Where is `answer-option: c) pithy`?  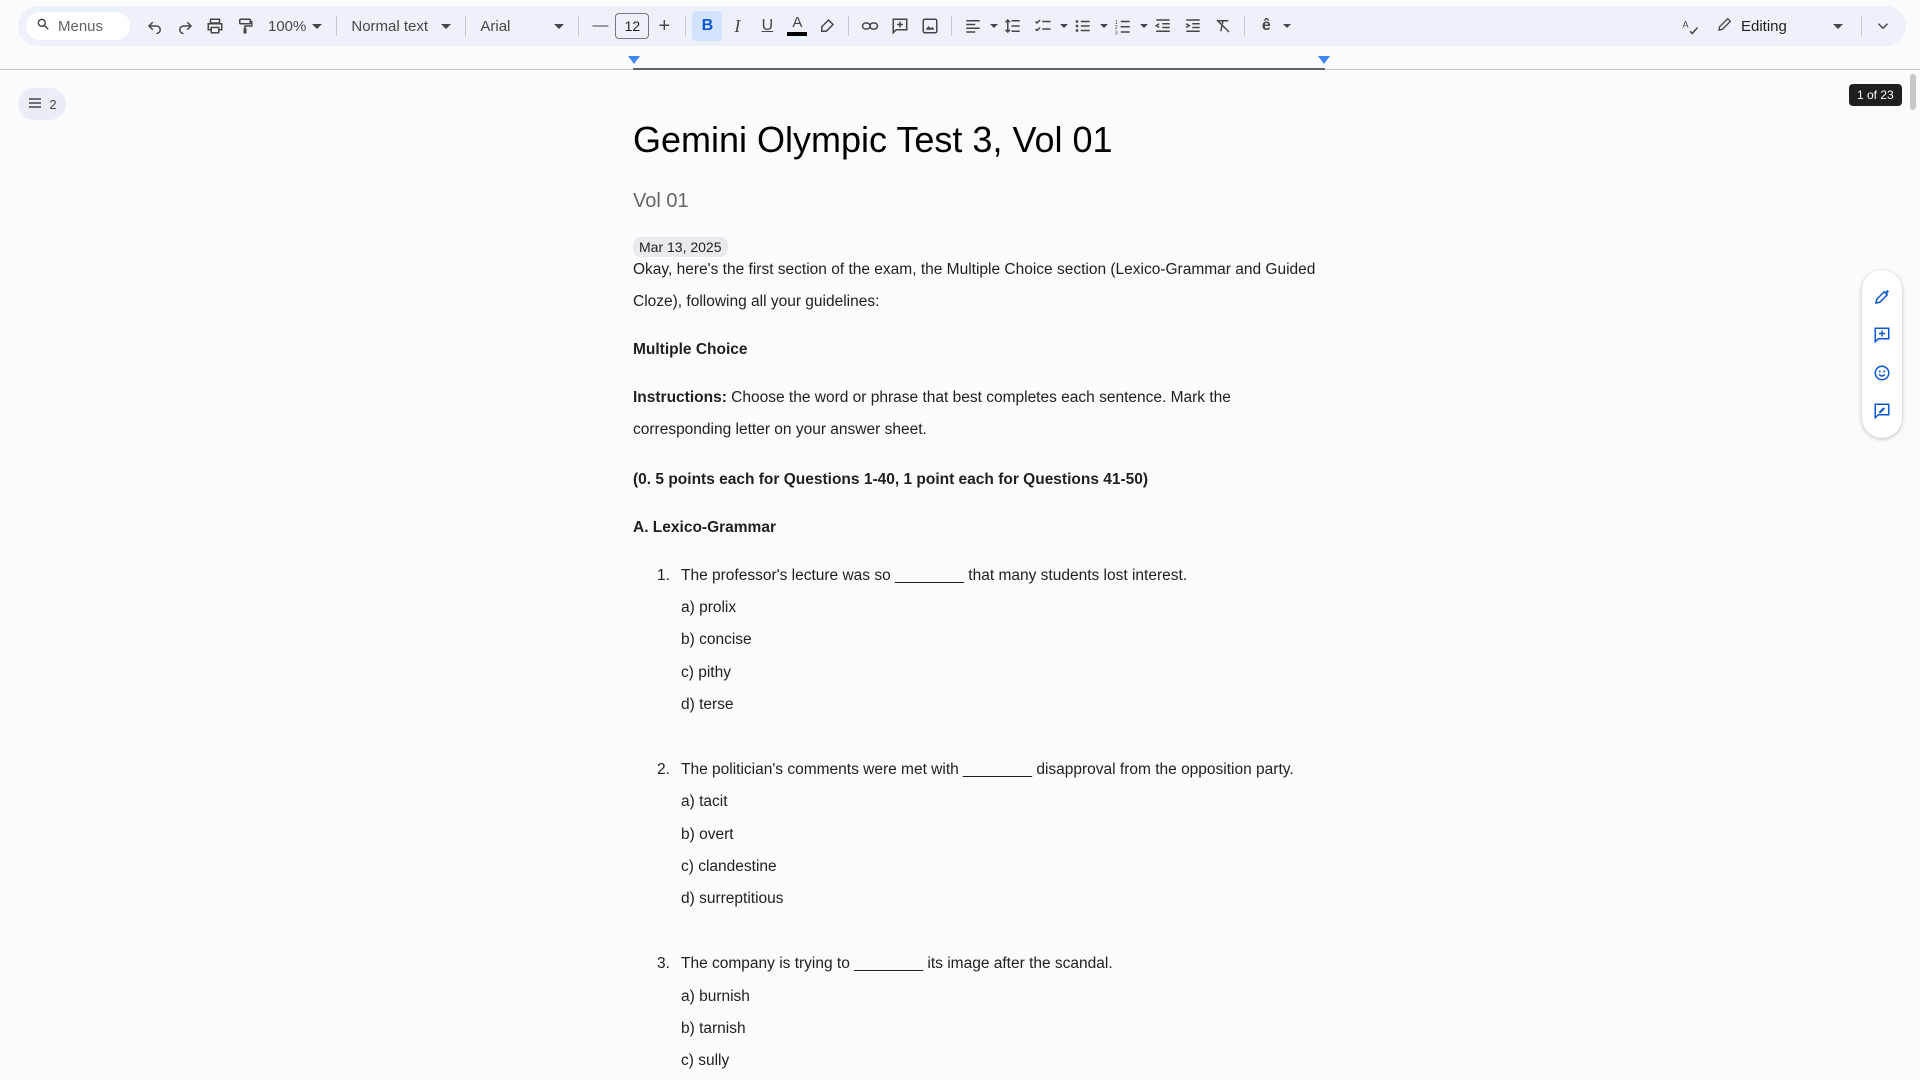 answer-option: c) pithy is located at coordinates (706, 672).